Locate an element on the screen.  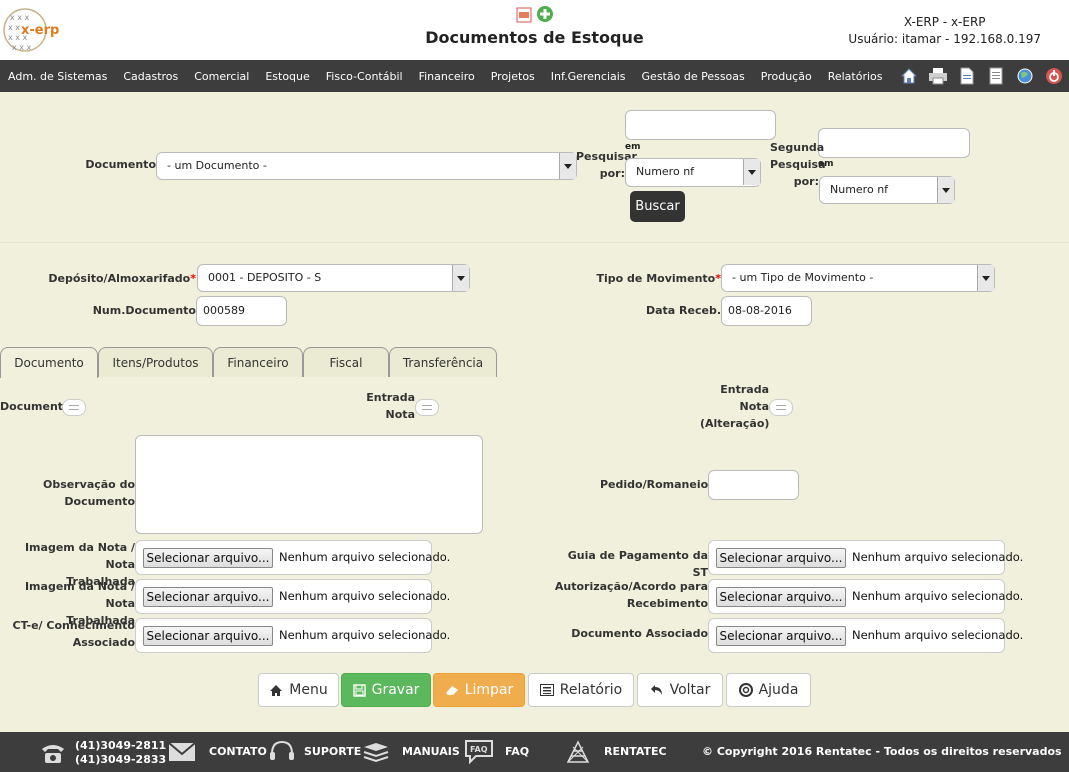
tab-documento: Documento is located at coordinates (49, 362).